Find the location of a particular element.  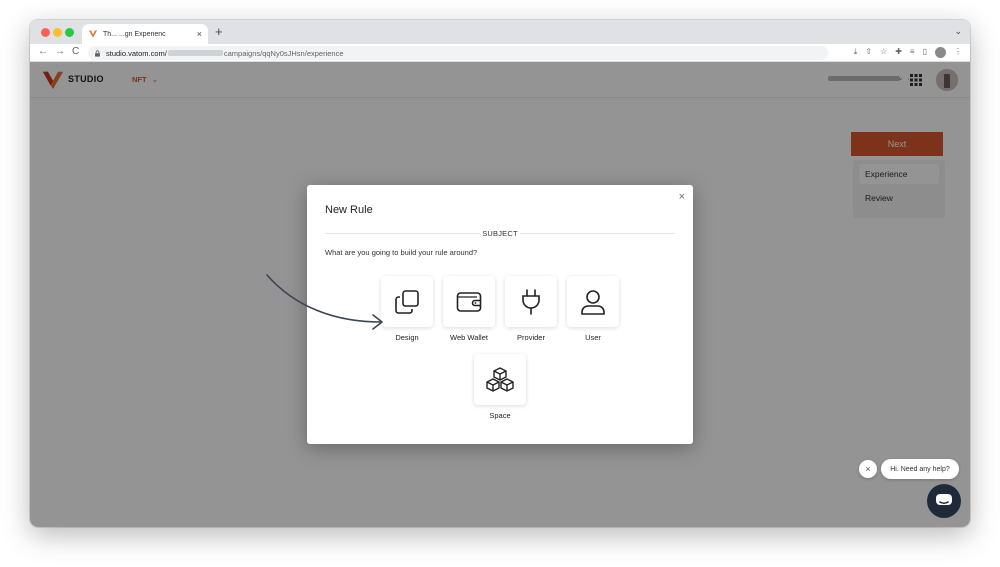

lock-icon is located at coordinates (97, 53).